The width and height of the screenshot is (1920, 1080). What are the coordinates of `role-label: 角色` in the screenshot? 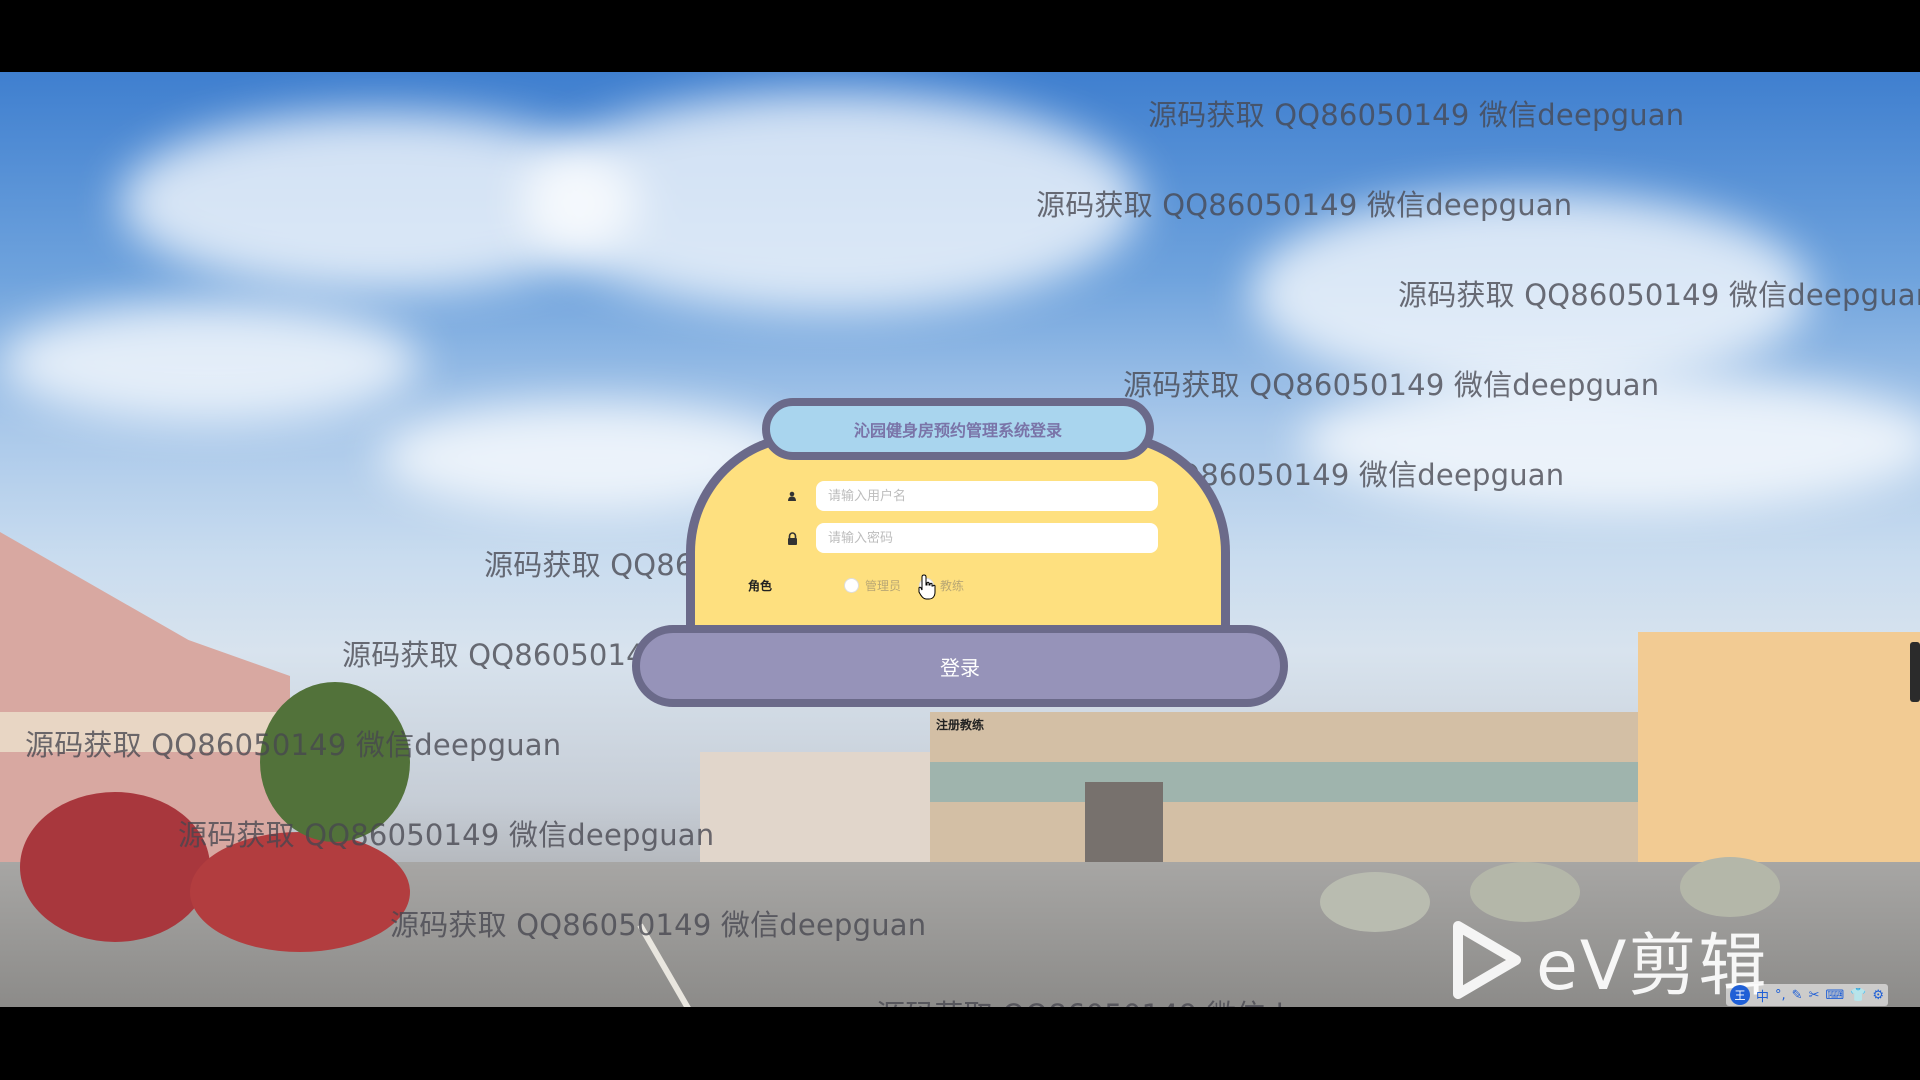 It's located at (760, 586).